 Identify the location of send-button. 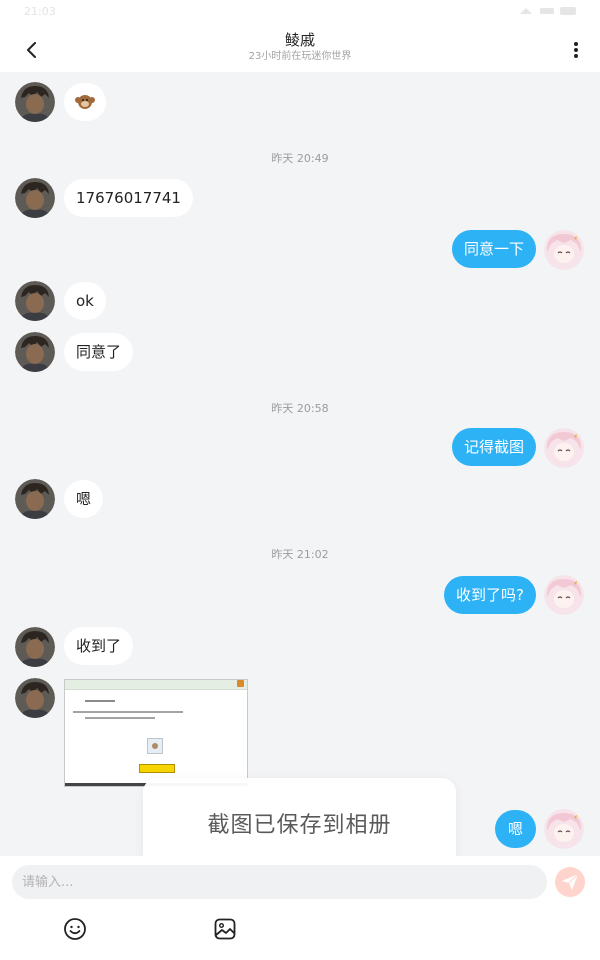
(570, 882).